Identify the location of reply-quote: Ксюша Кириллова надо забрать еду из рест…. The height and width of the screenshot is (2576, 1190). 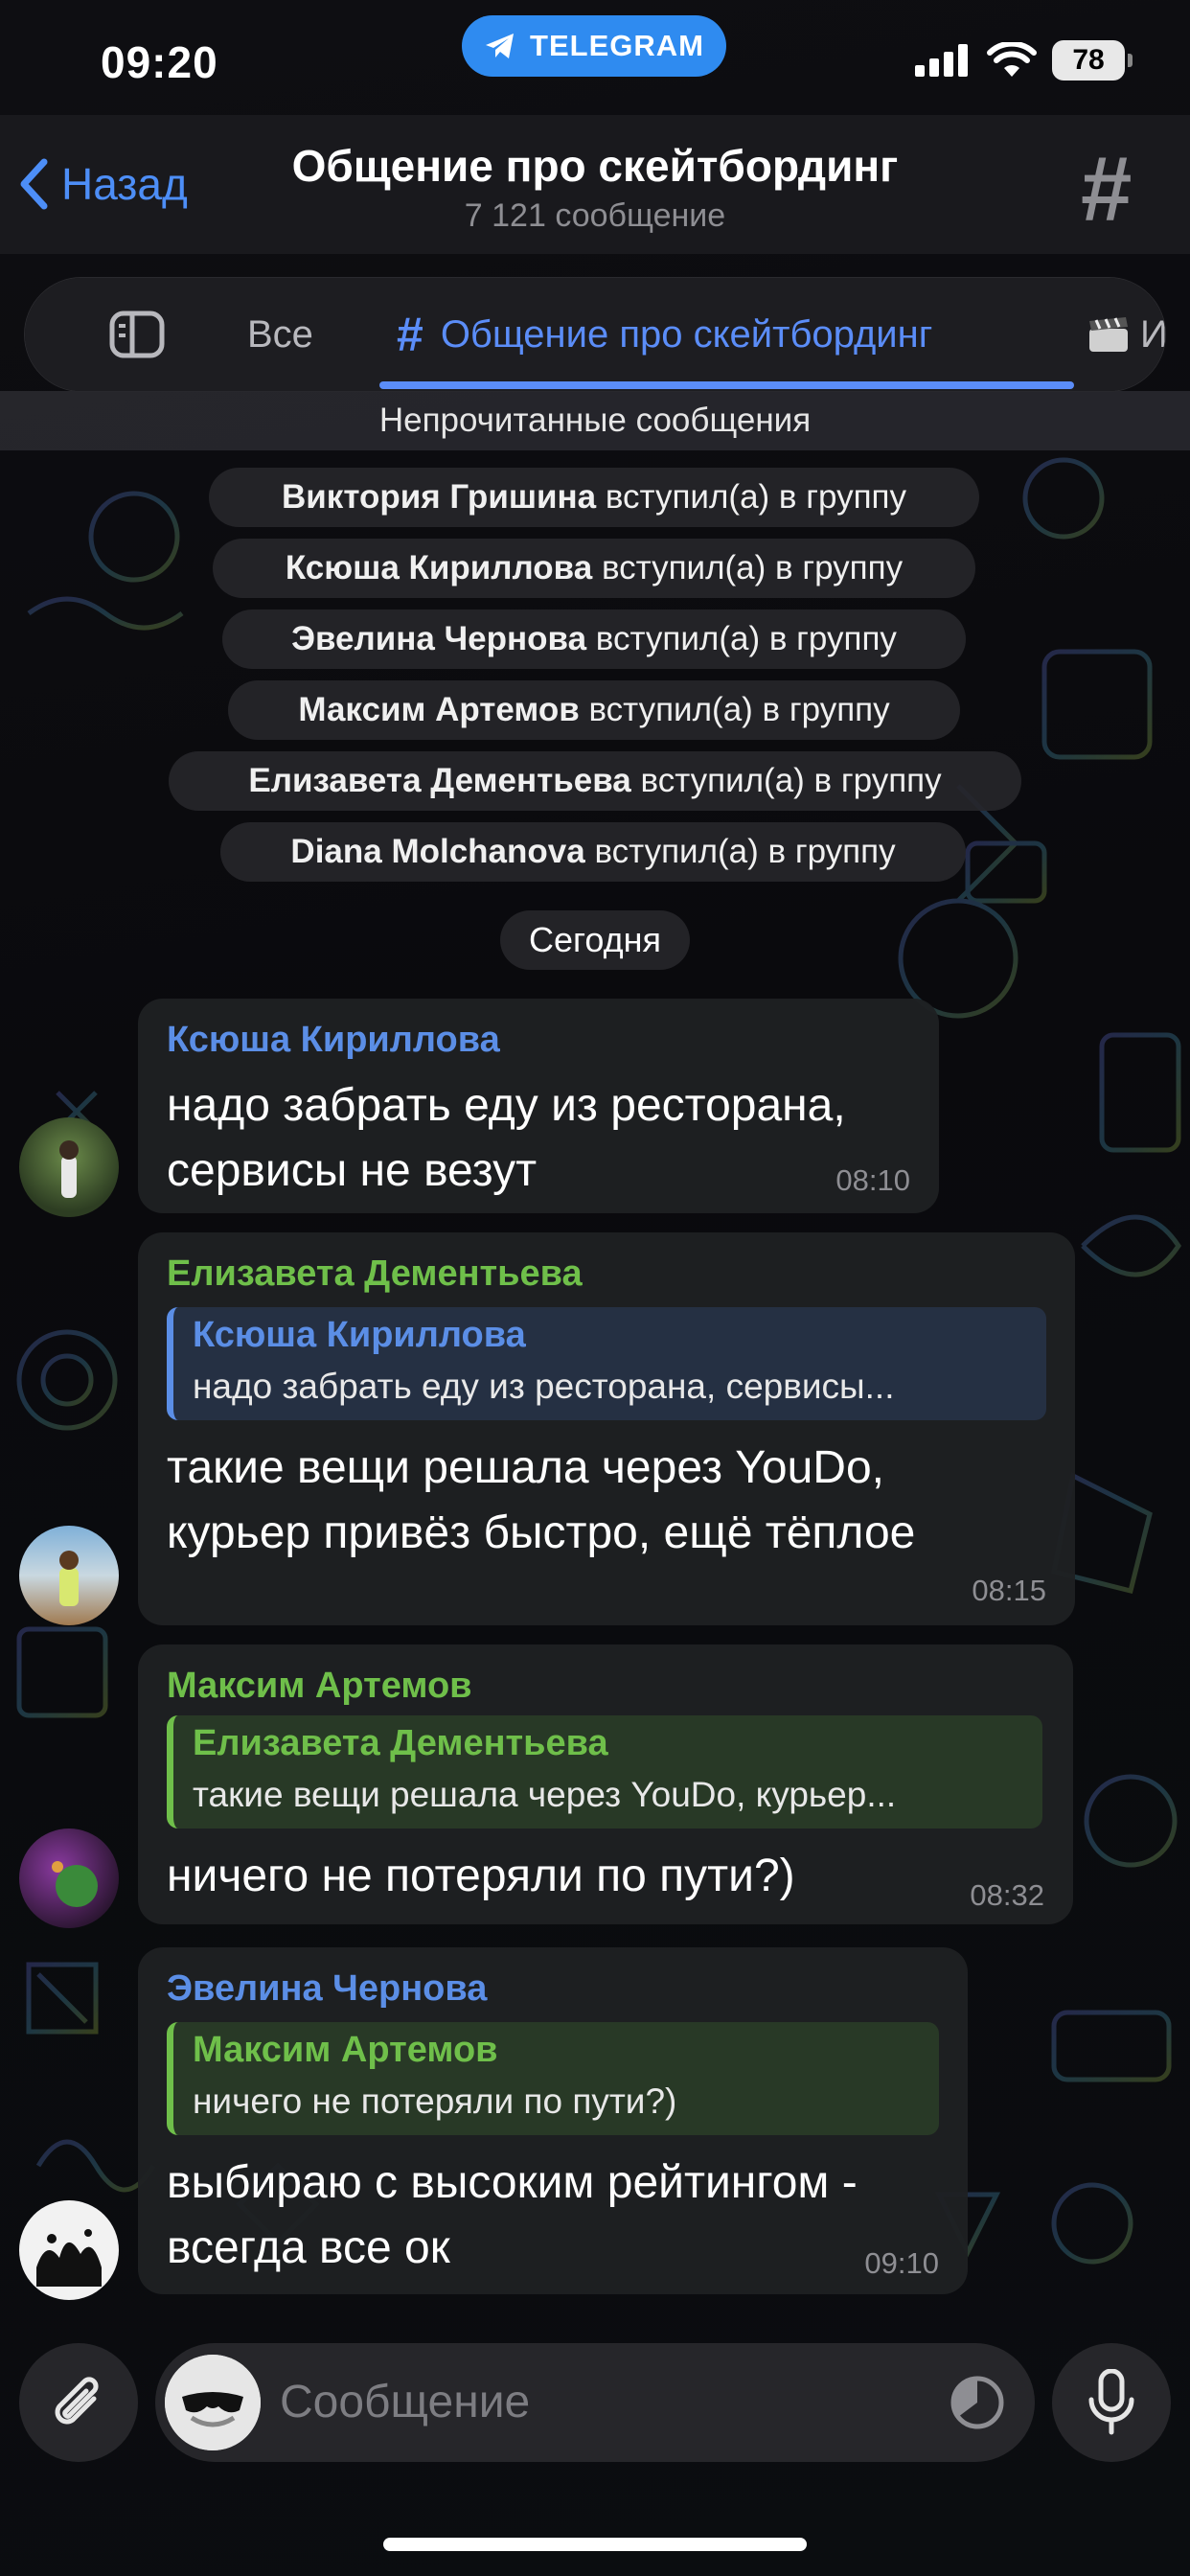
(606, 1364).